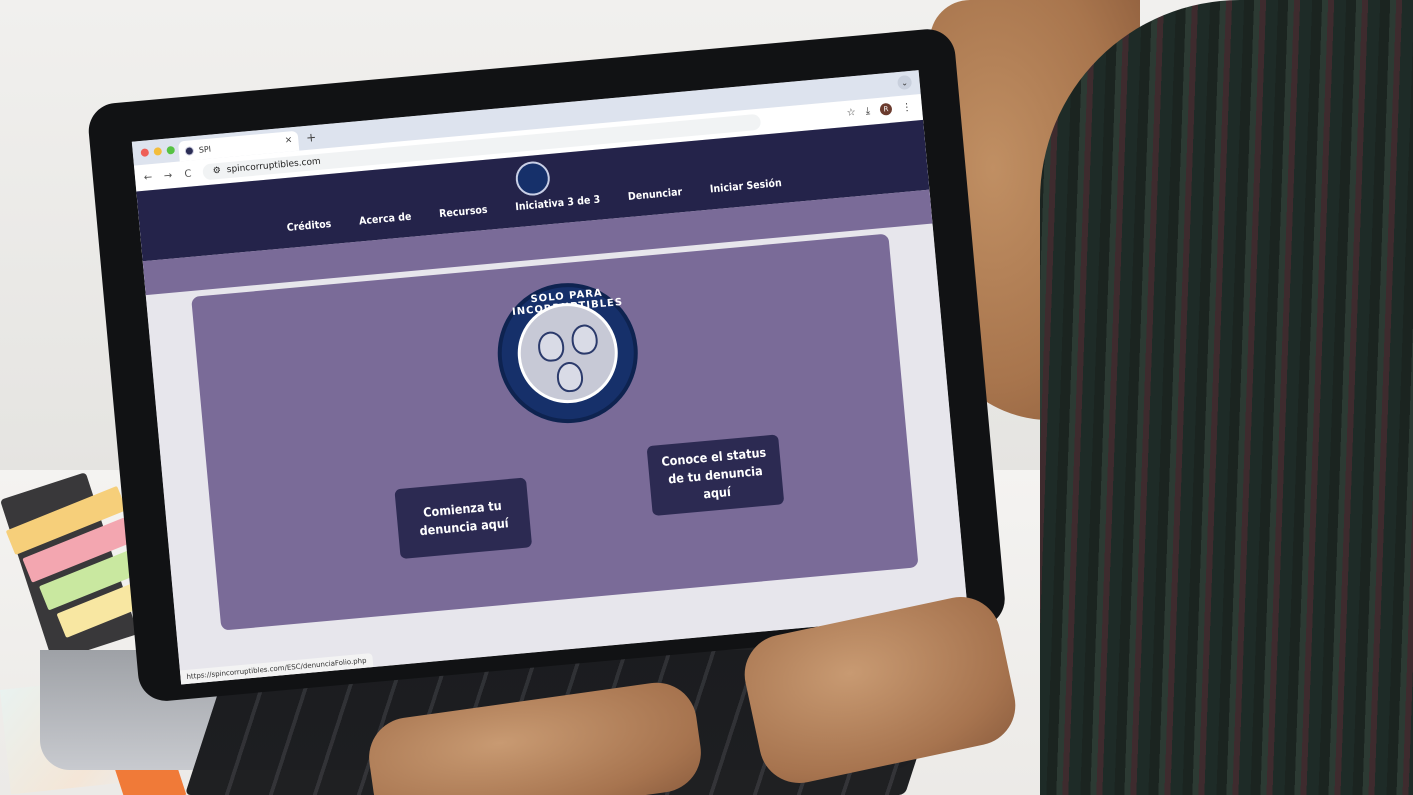  What do you see at coordinates (463, 518) in the screenshot?
I see `start-report-button: Comienza tu denuncia aquí` at bounding box center [463, 518].